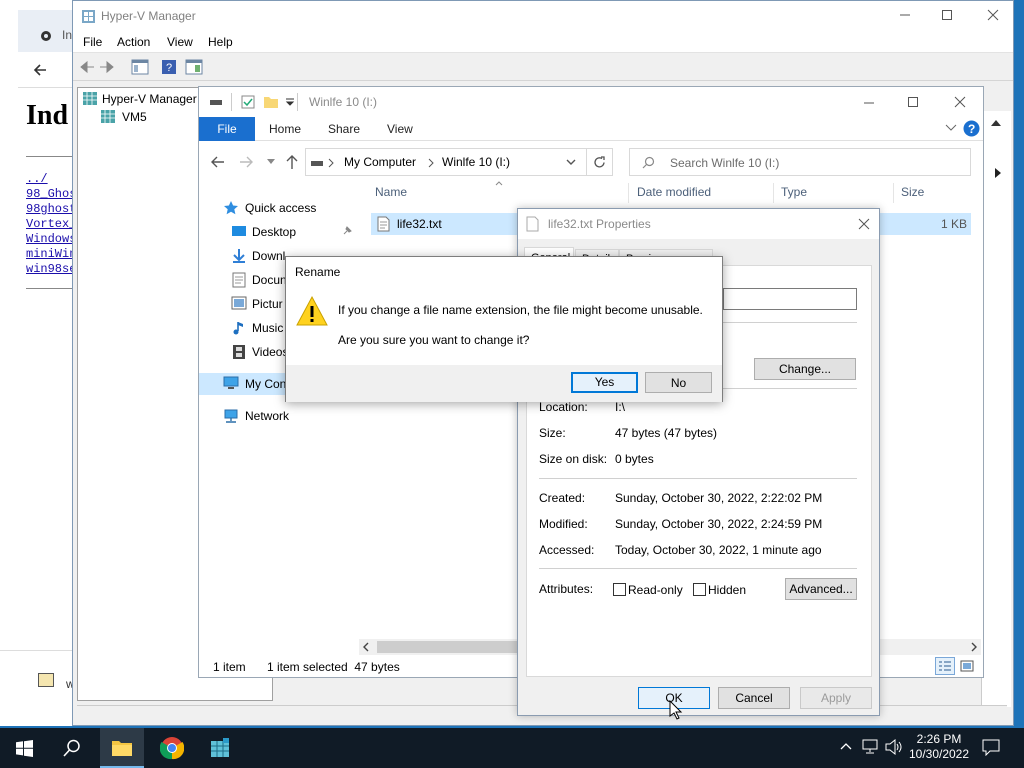  What do you see at coordinates (140, 67) in the screenshot?
I see `show-hide-tree-icon` at bounding box center [140, 67].